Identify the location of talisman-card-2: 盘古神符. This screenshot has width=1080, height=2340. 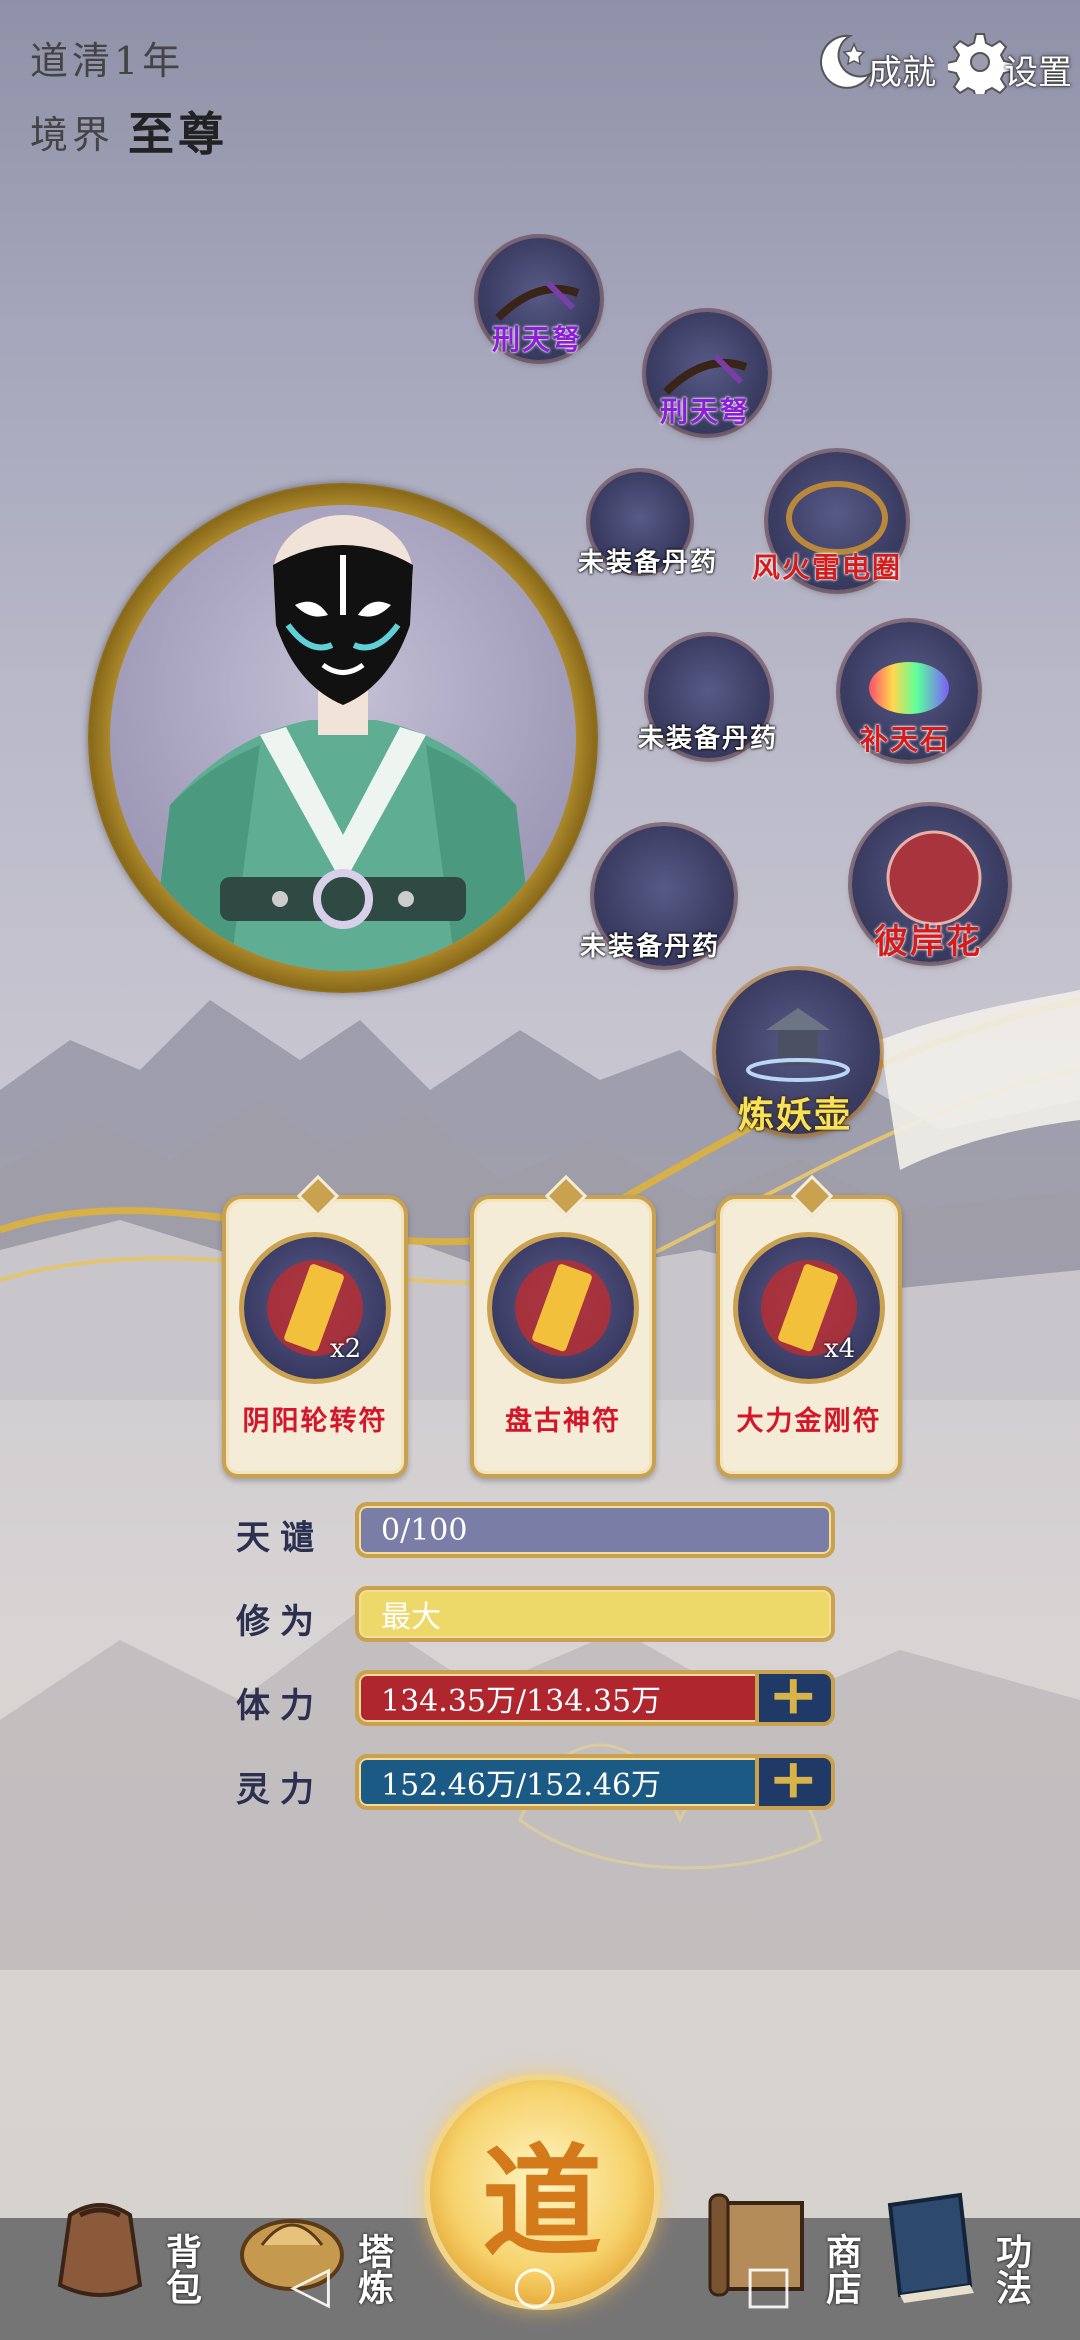
(563, 1326).